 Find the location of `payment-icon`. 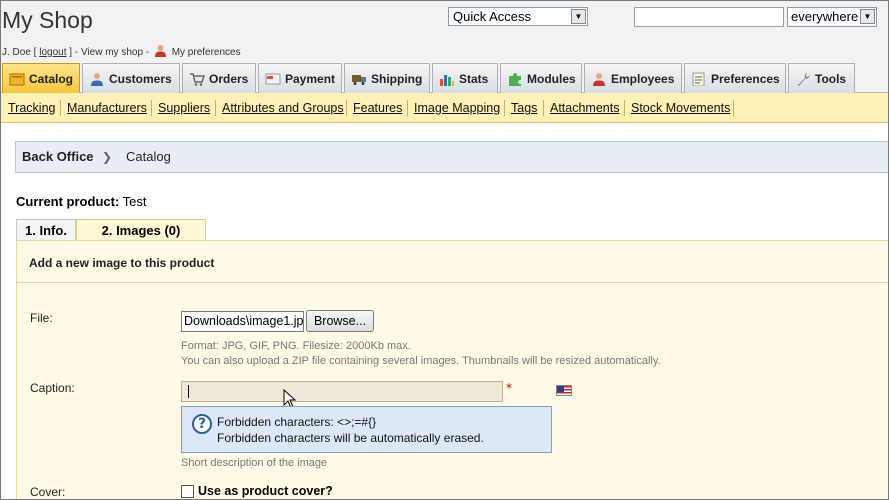

payment-icon is located at coordinates (273, 79).